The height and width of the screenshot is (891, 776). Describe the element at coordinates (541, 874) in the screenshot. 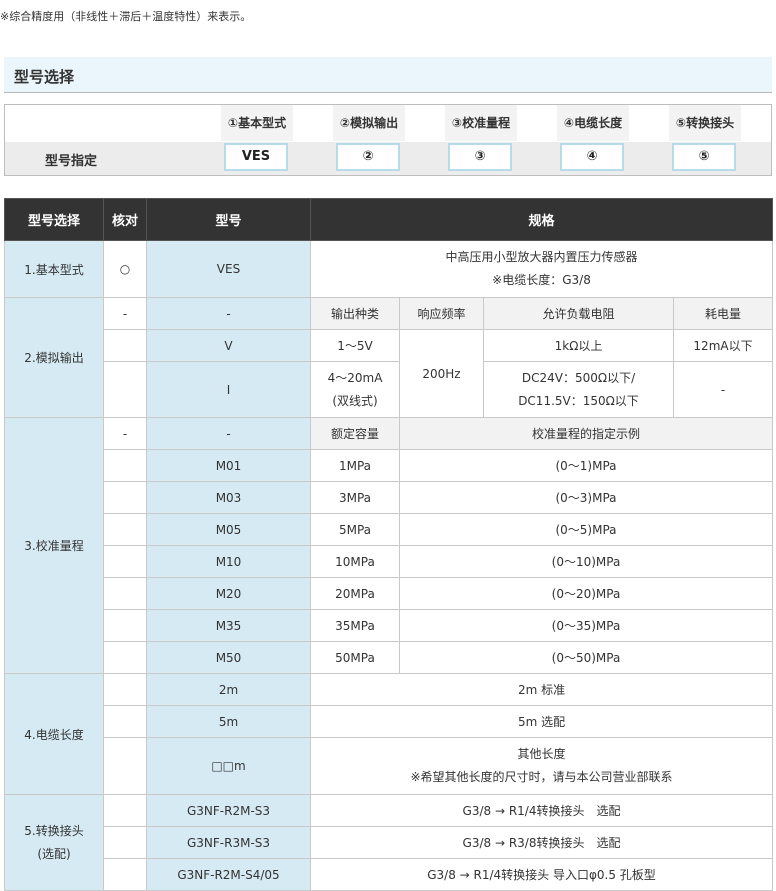

I see `spec-cell: G3/8 → R1/4转换接头 导入口φ0.5 孔板型` at that location.